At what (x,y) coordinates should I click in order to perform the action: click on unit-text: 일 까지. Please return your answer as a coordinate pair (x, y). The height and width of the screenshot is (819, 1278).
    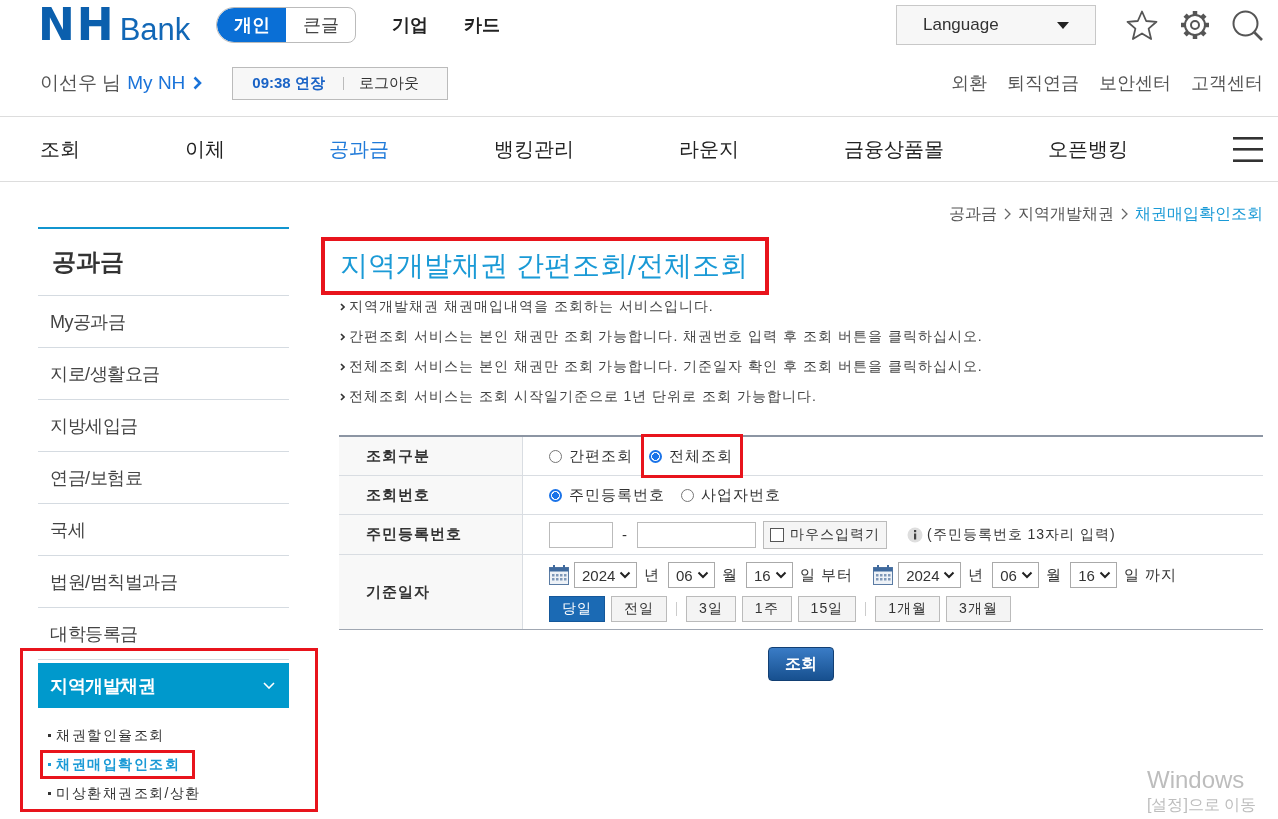
    Looking at the image, I should click on (1151, 575).